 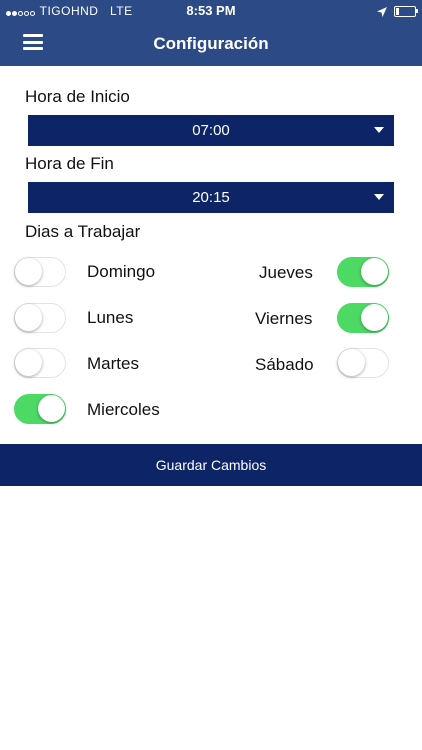 What do you see at coordinates (40, 363) in the screenshot?
I see `toggle-martes` at bounding box center [40, 363].